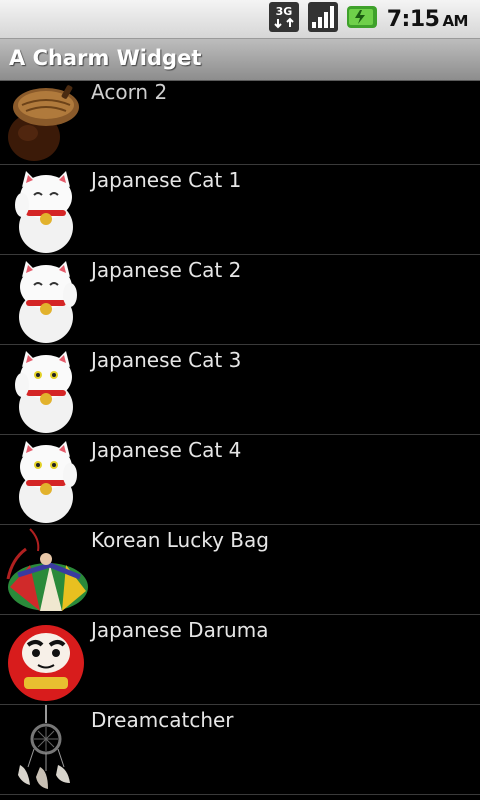 The height and width of the screenshot is (800, 480). What do you see at coordinates (105, 58) in the screenshot?
I see `app-title: A Charm Widget` at bounding box center [105, 58].